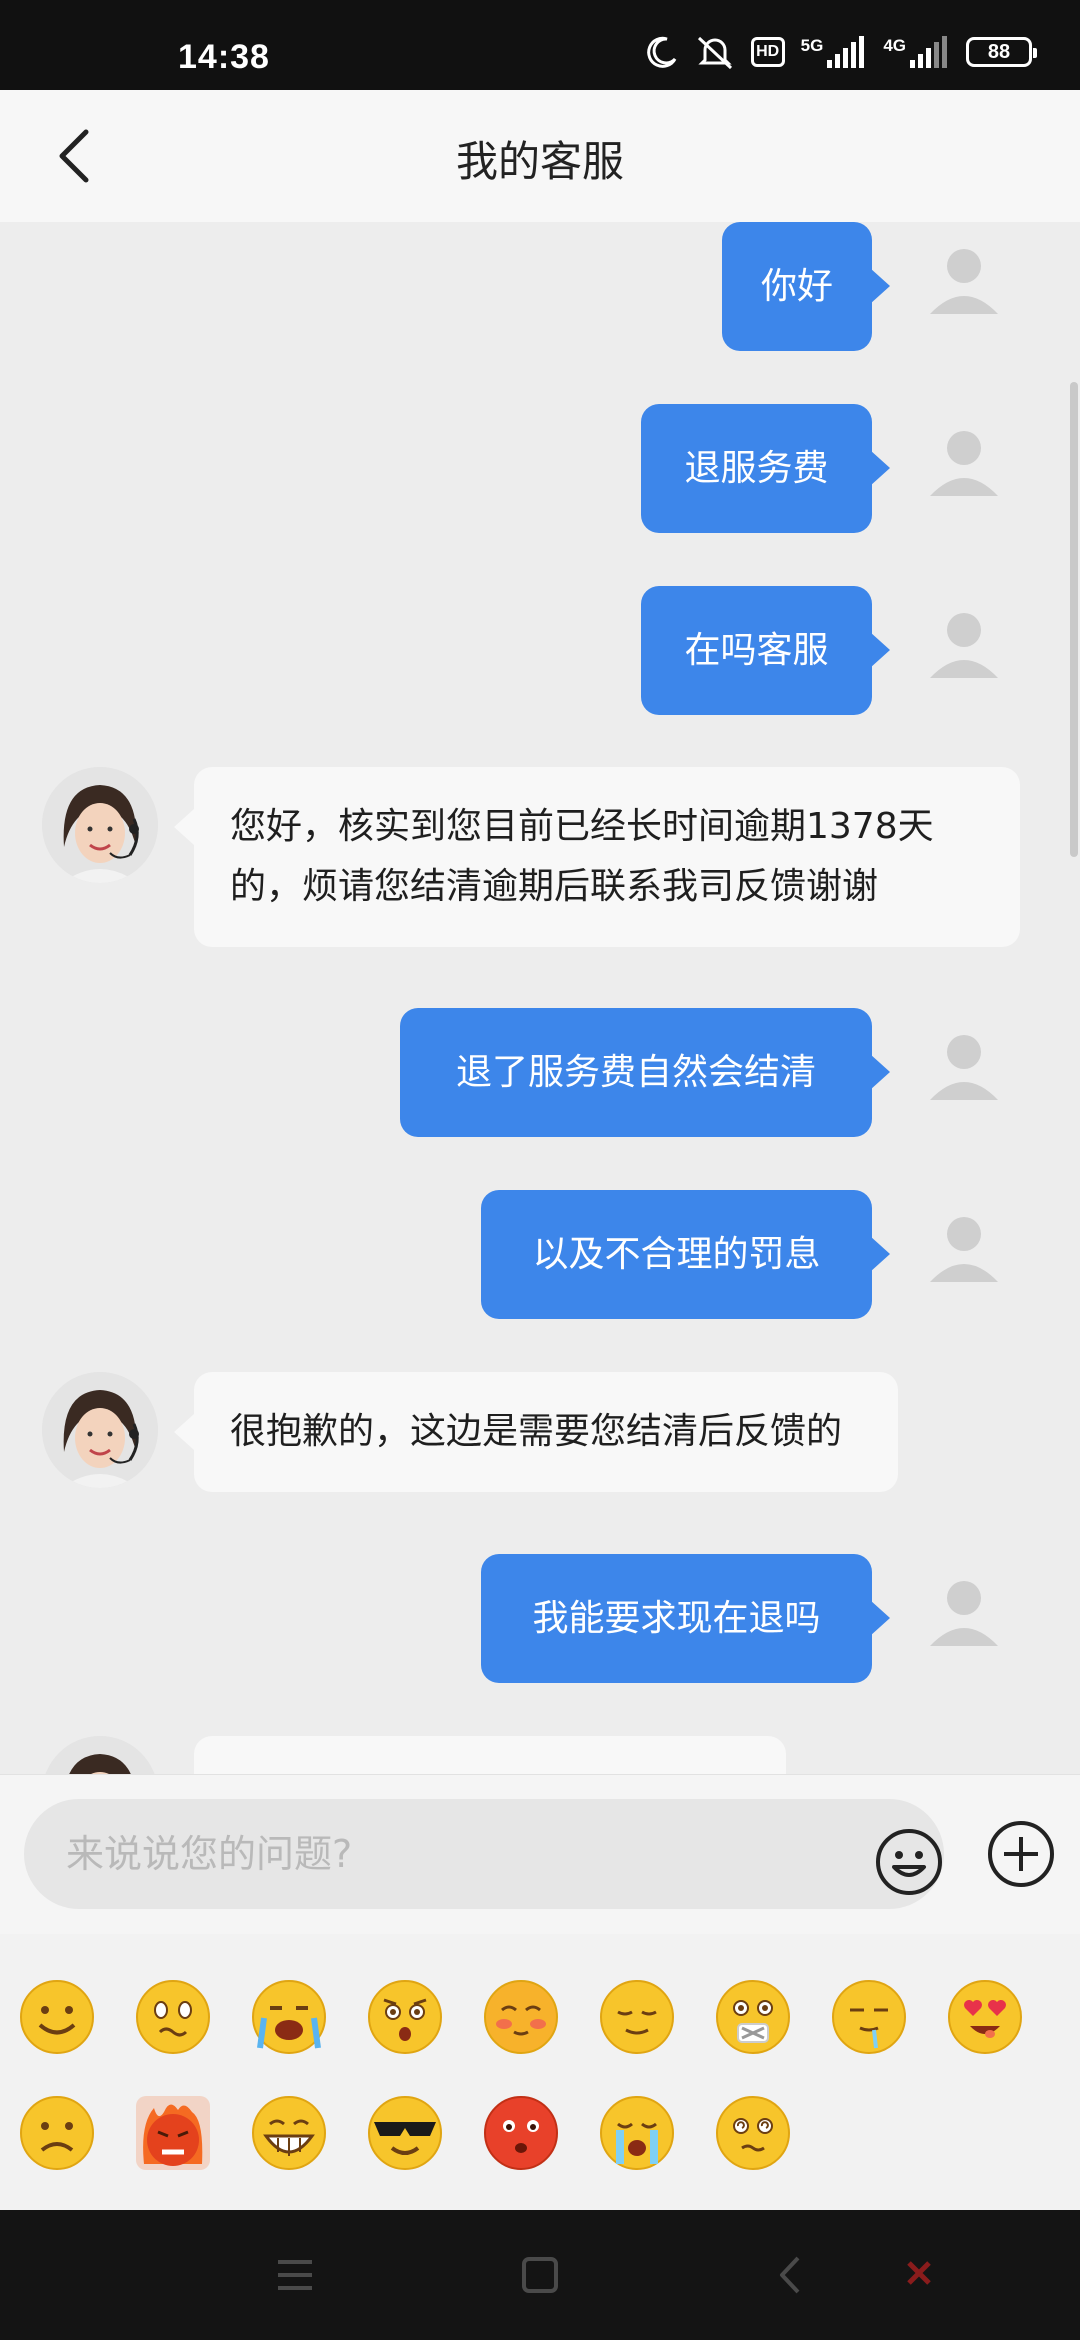 Image resolution: width=1080 pixels, height=2340 pixels. I want to click on emoji-content, so click(637, 2017).